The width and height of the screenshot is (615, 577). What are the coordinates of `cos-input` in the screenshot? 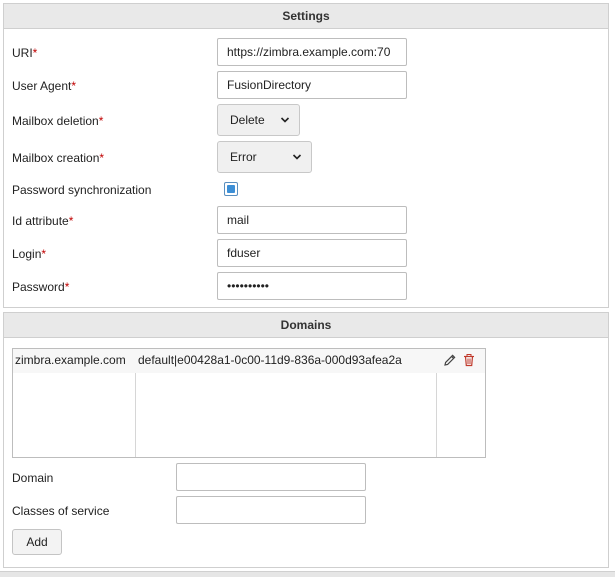 It's located at (271, 510).